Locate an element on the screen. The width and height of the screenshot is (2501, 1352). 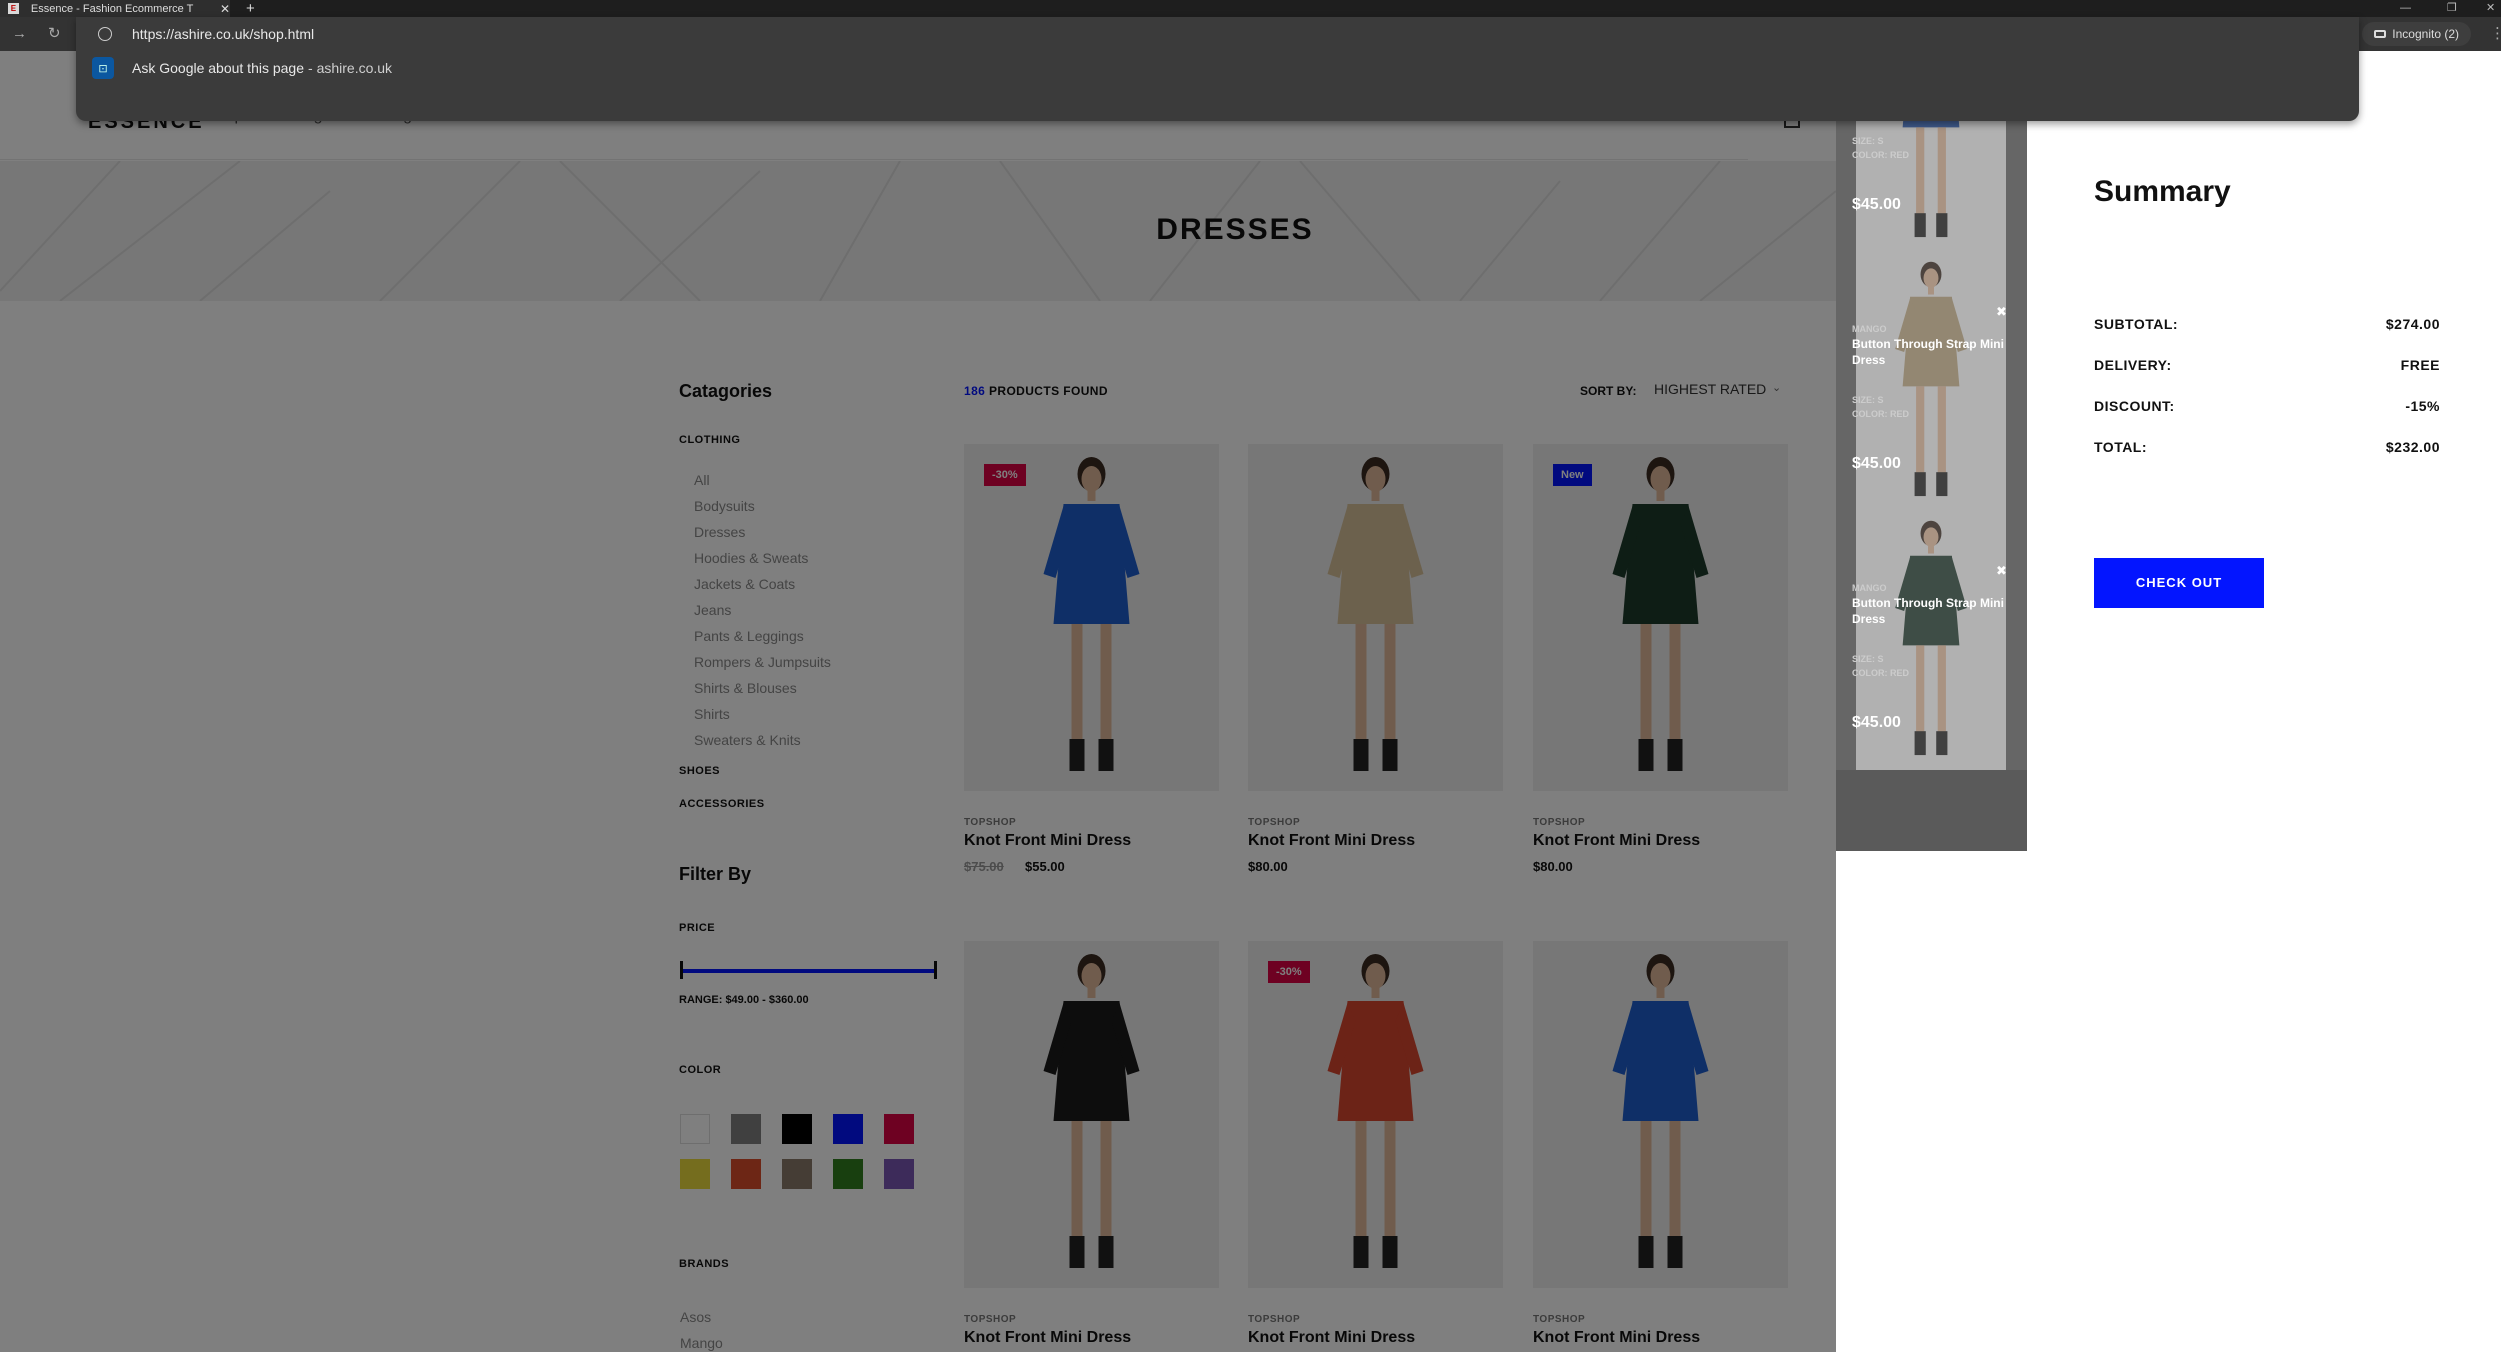
suggestion-domain: - ashire.co.uk is located at coordinates (350, 68).